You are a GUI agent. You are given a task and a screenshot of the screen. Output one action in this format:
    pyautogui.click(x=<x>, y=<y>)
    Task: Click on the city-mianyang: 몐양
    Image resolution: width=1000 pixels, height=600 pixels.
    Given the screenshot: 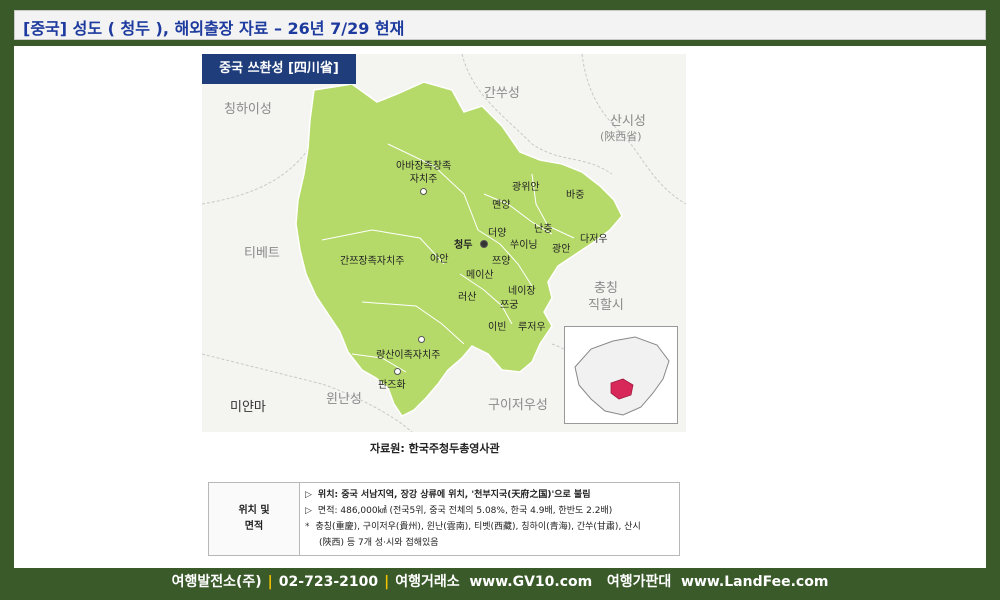 What is the action you would take?
    pyautogui.click(x=501, y=205)
    